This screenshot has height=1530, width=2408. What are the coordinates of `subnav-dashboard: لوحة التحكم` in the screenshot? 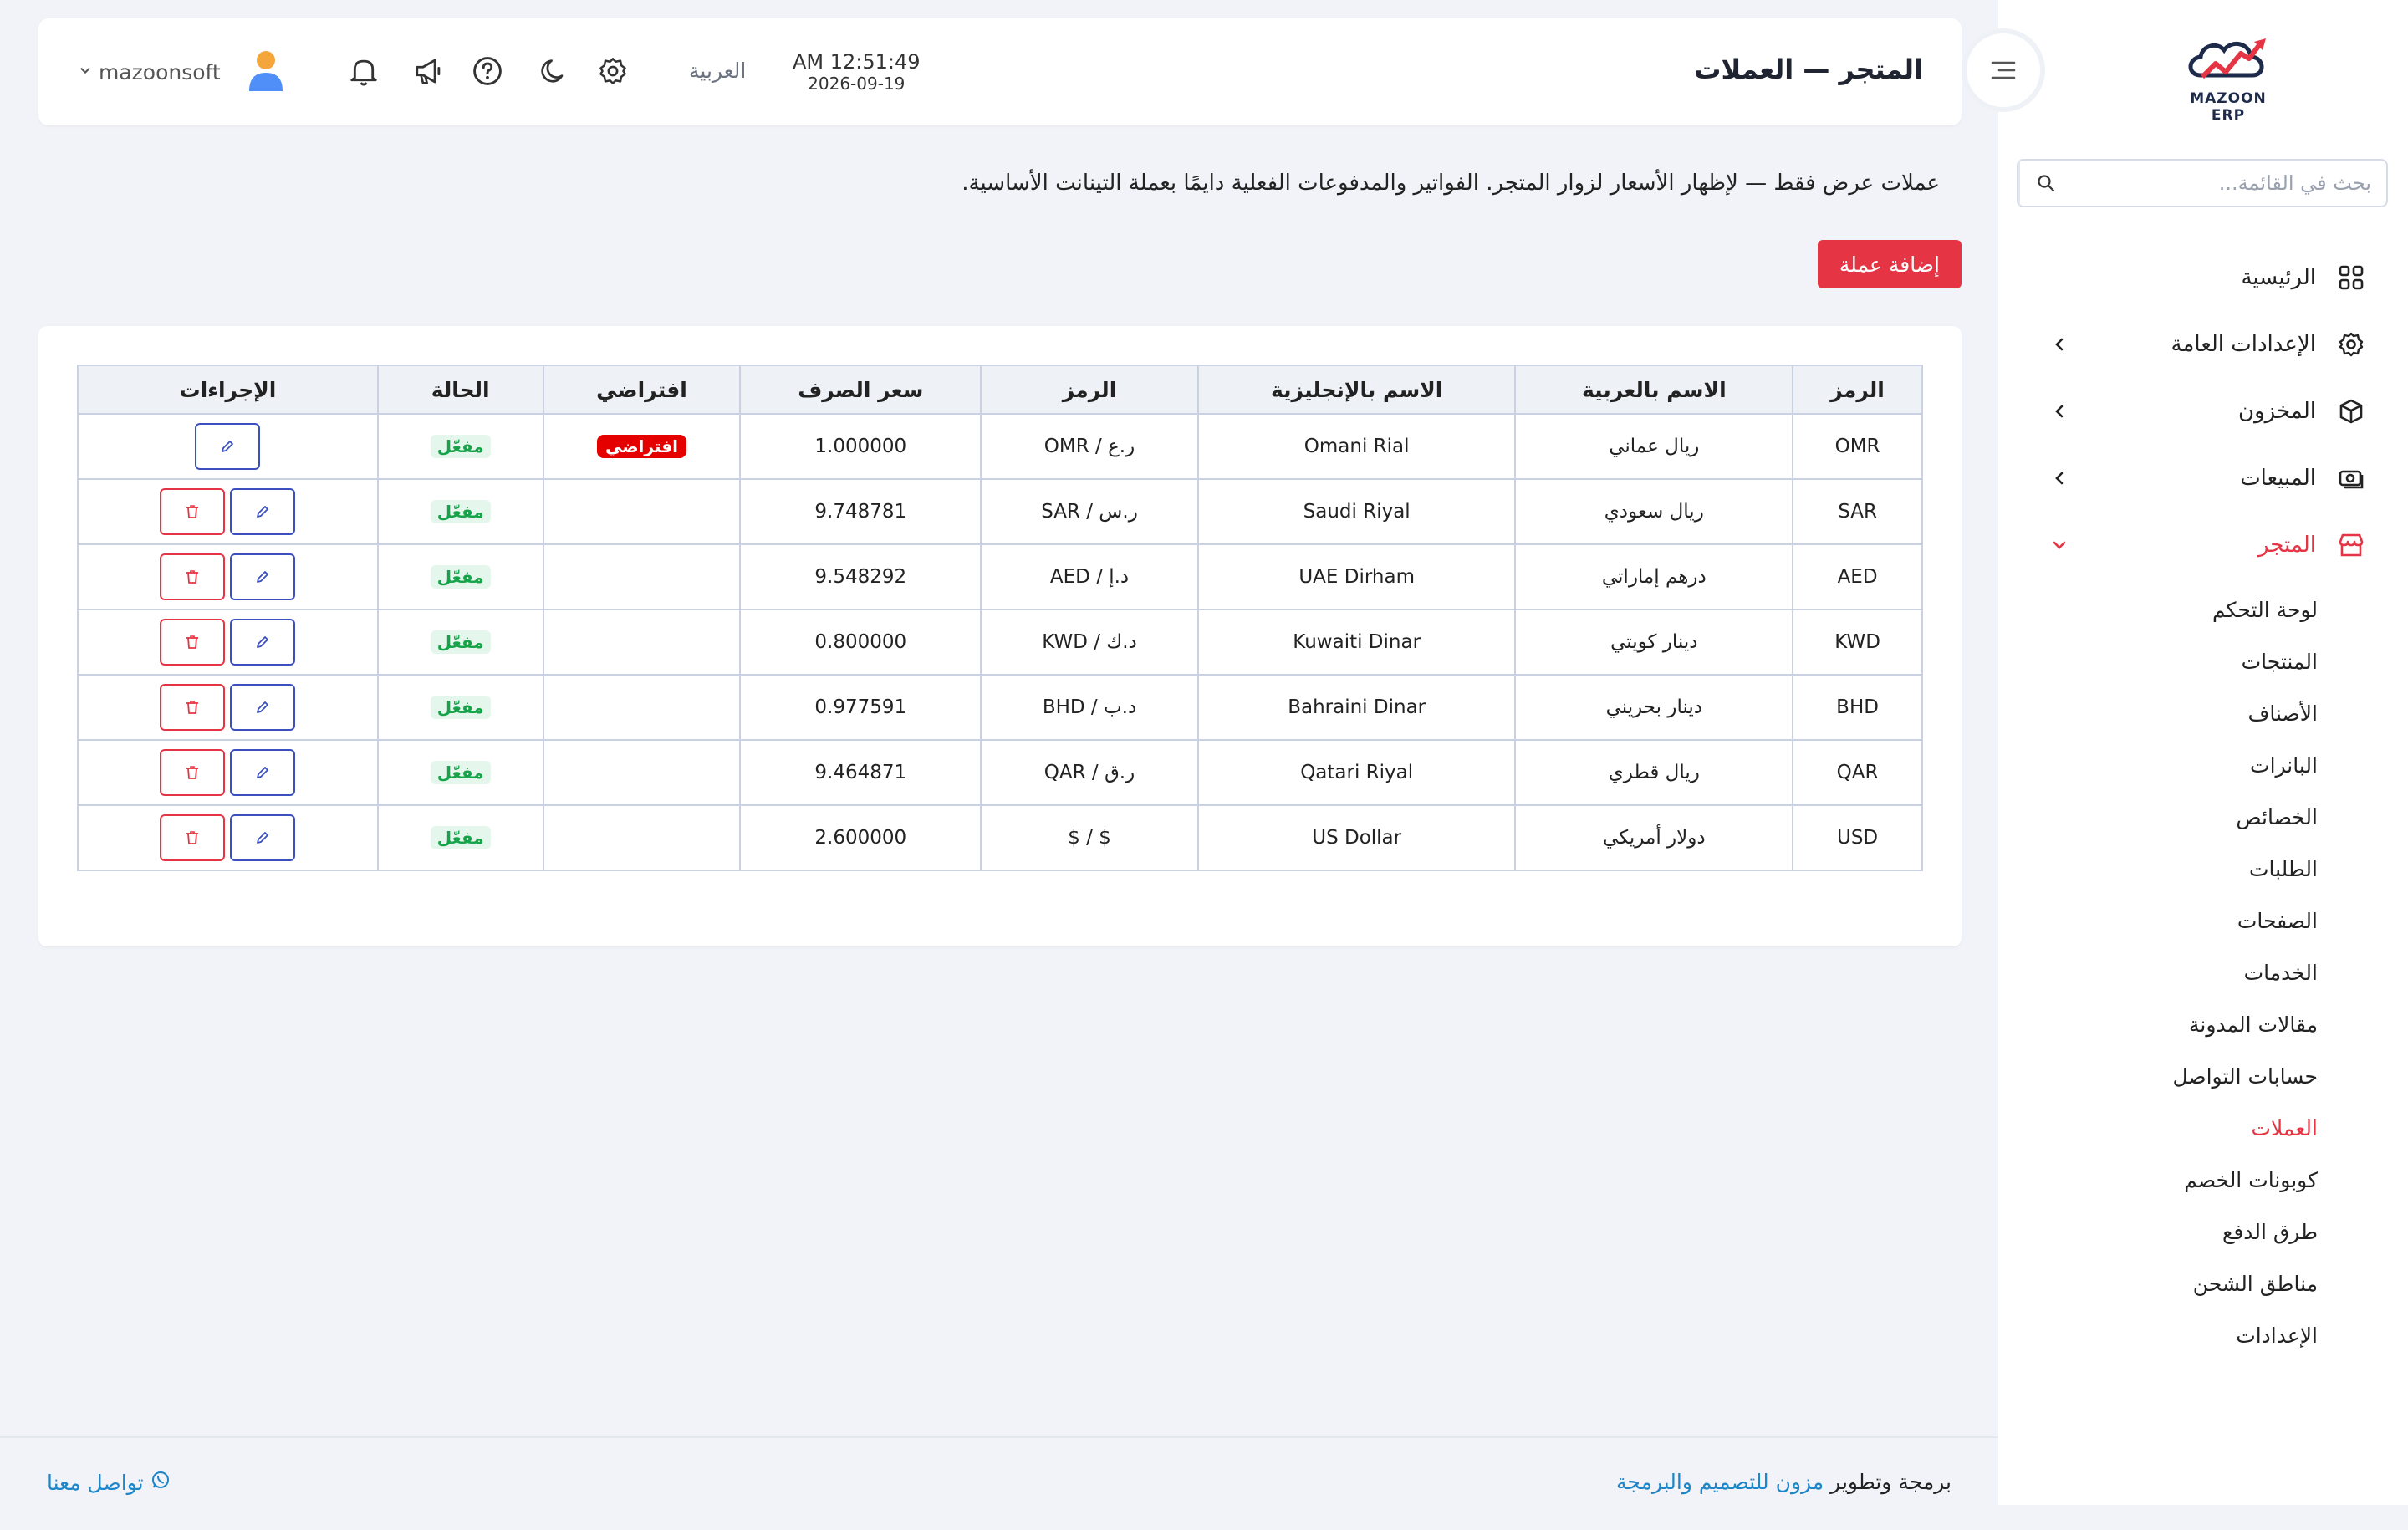 It's located at (2203, 609).